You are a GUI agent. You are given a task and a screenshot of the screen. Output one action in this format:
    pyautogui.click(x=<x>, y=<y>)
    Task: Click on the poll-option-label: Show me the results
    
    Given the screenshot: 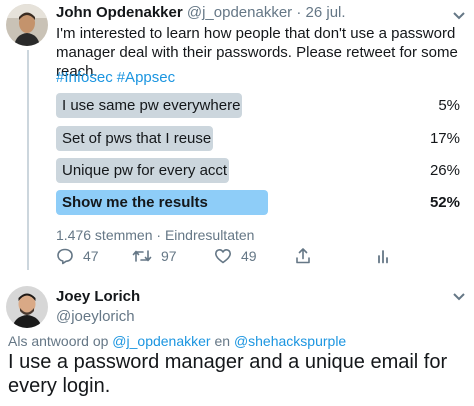 What is the action you would take?
    pyautogui.click(x=135, y=202)
    